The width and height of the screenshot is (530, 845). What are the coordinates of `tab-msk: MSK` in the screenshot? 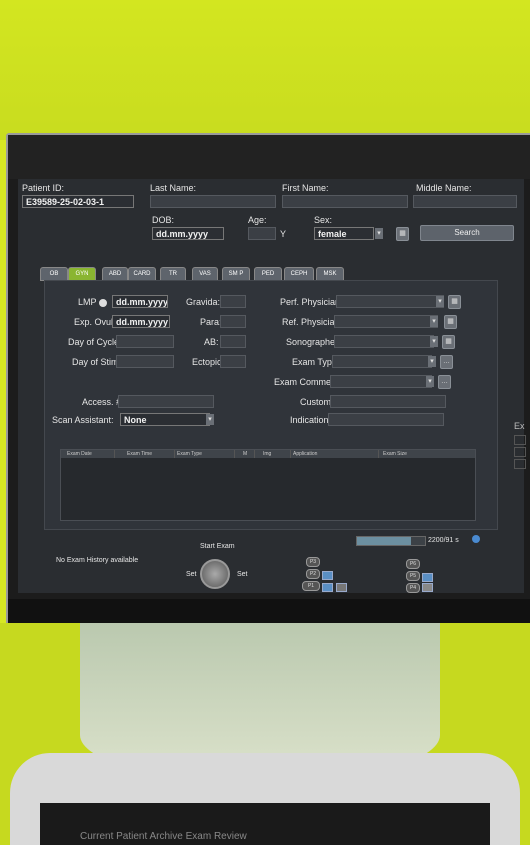 It's located at (330, 274).